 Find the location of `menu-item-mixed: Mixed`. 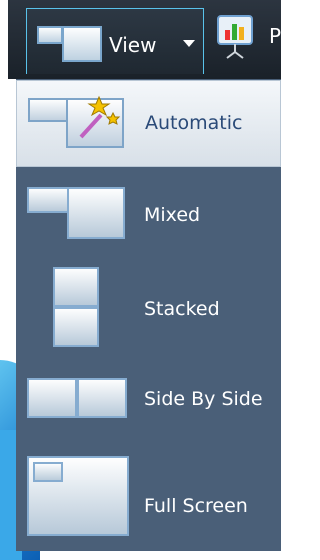

menu-item-mixed: Mixed is located at coordinates (148, 215).